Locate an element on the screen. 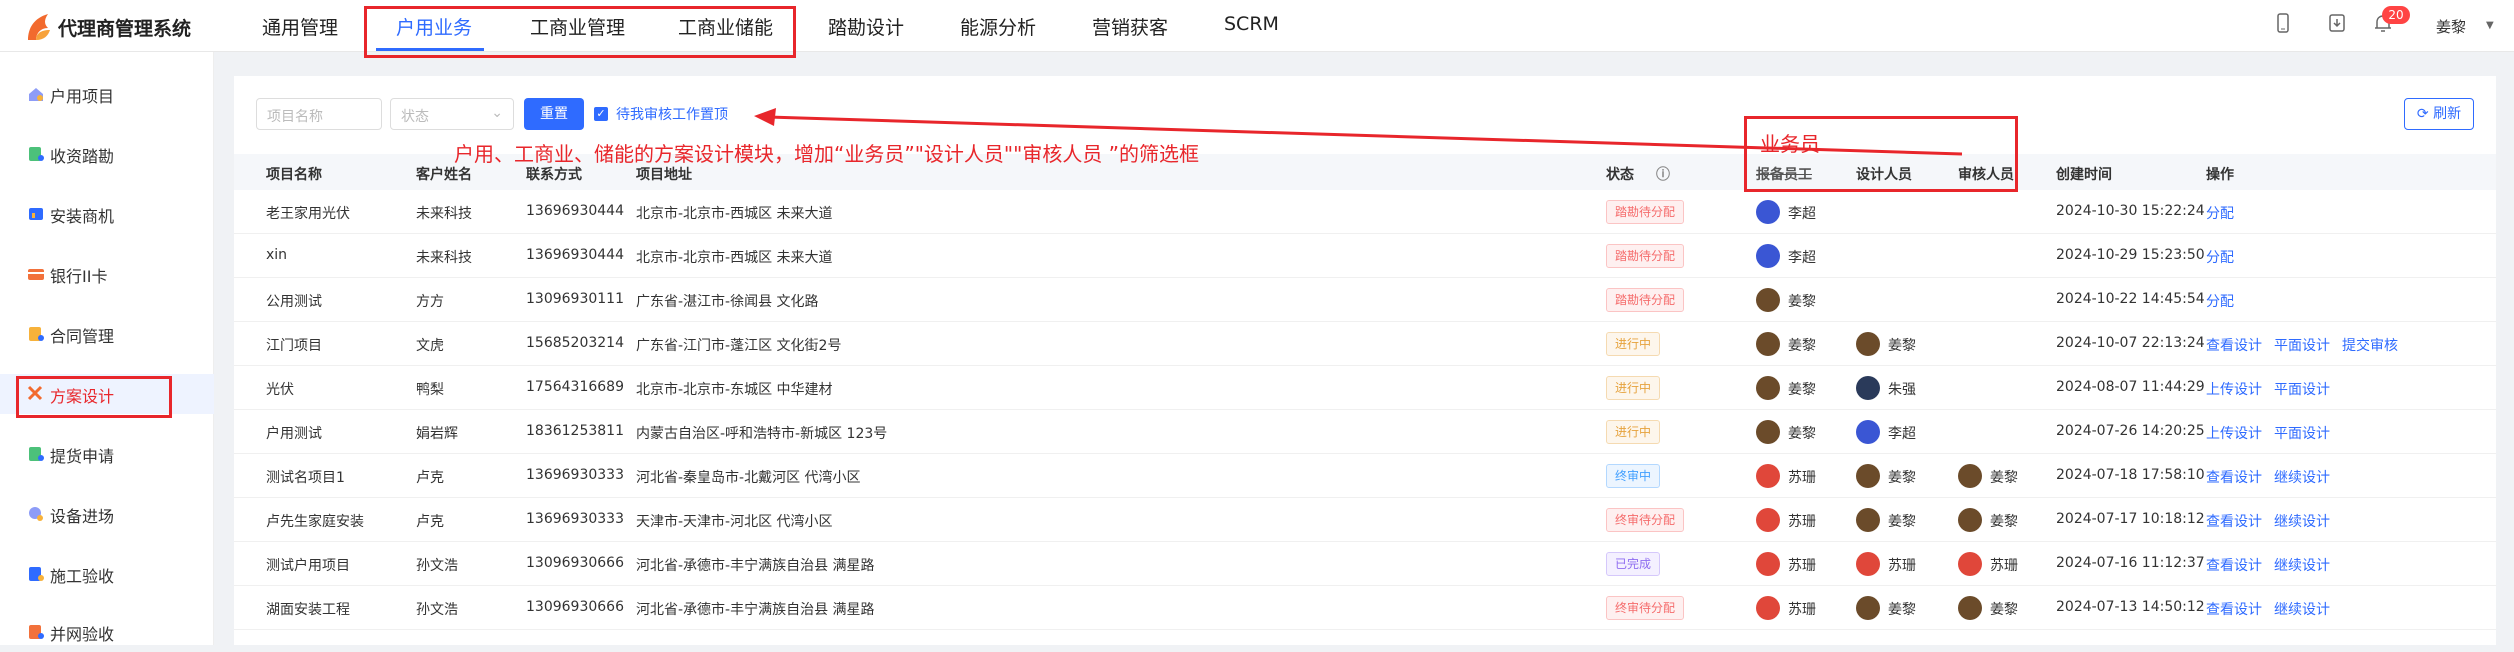  cell-created: 2024-07-13 14:50:12 is located at coordinates (2130, 607).